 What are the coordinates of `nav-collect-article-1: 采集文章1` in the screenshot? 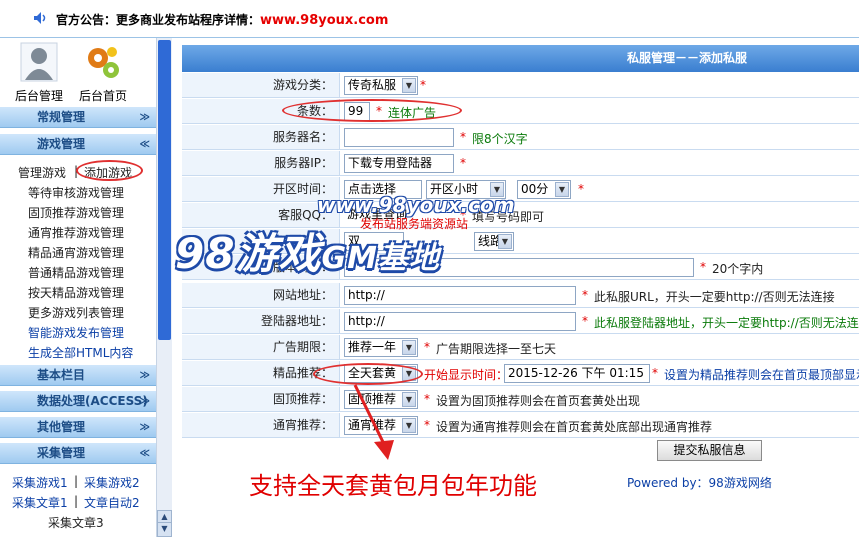 It's located at (40, 502).